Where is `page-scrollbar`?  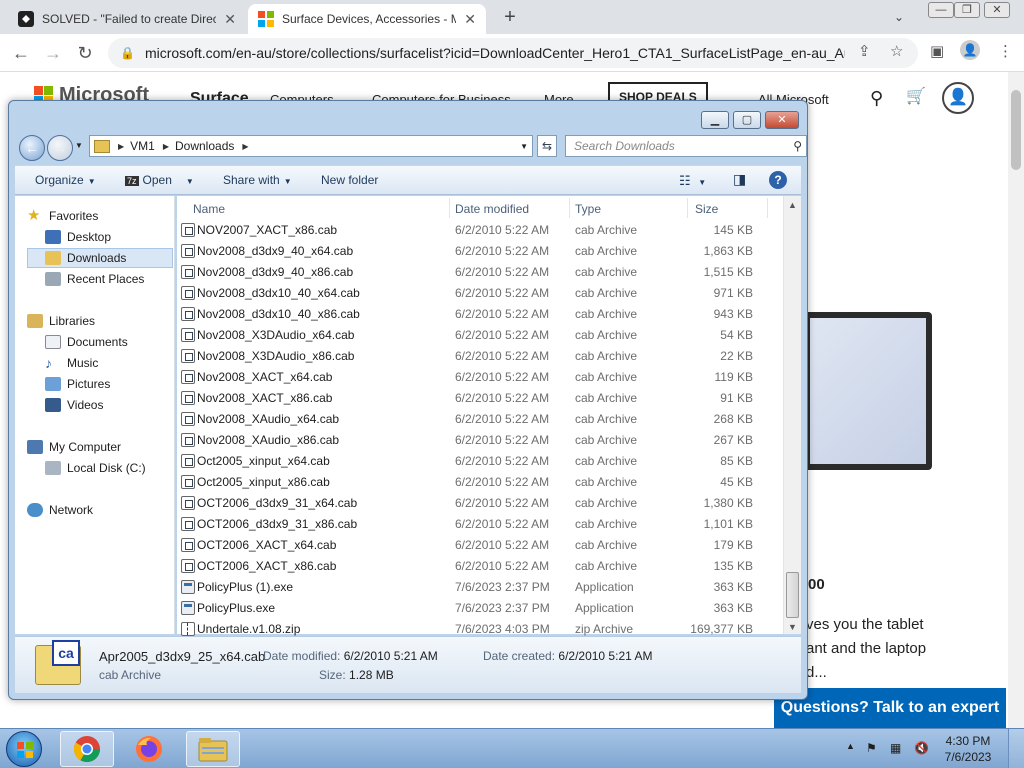
page-scrollbar is located at coordinates (1016, 400).